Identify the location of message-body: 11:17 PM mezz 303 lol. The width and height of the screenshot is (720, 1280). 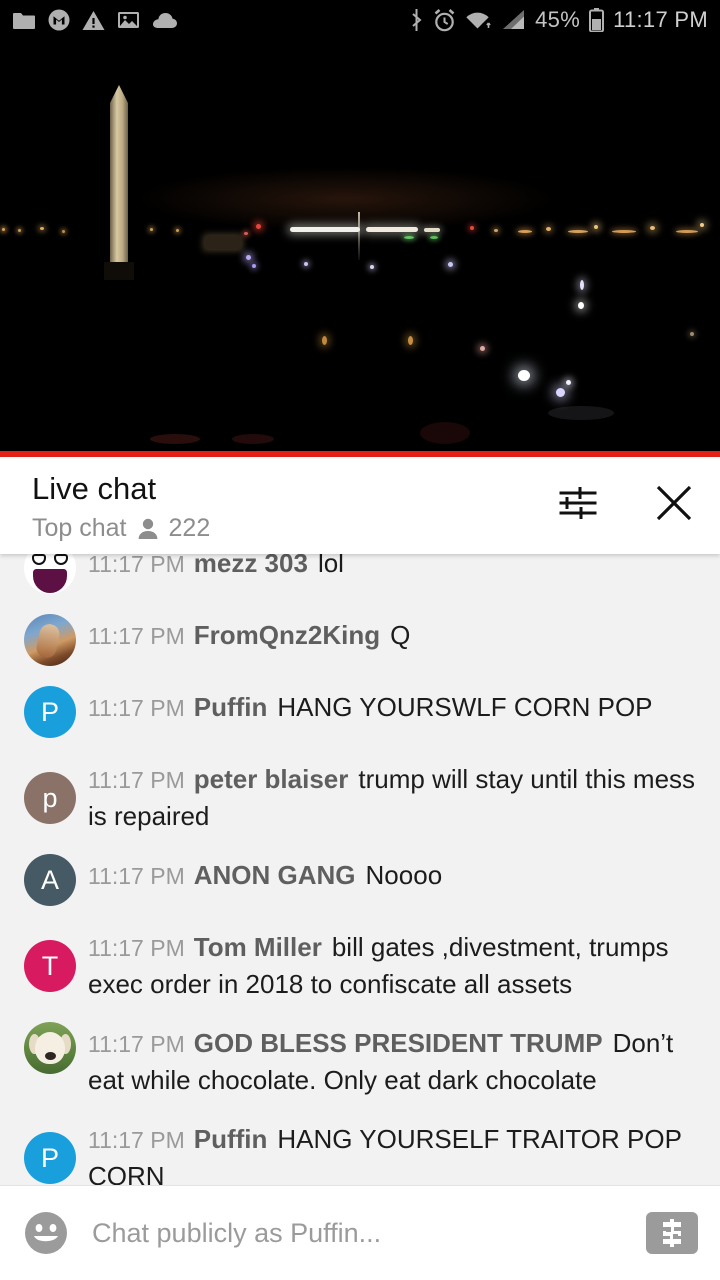
(397, 568).